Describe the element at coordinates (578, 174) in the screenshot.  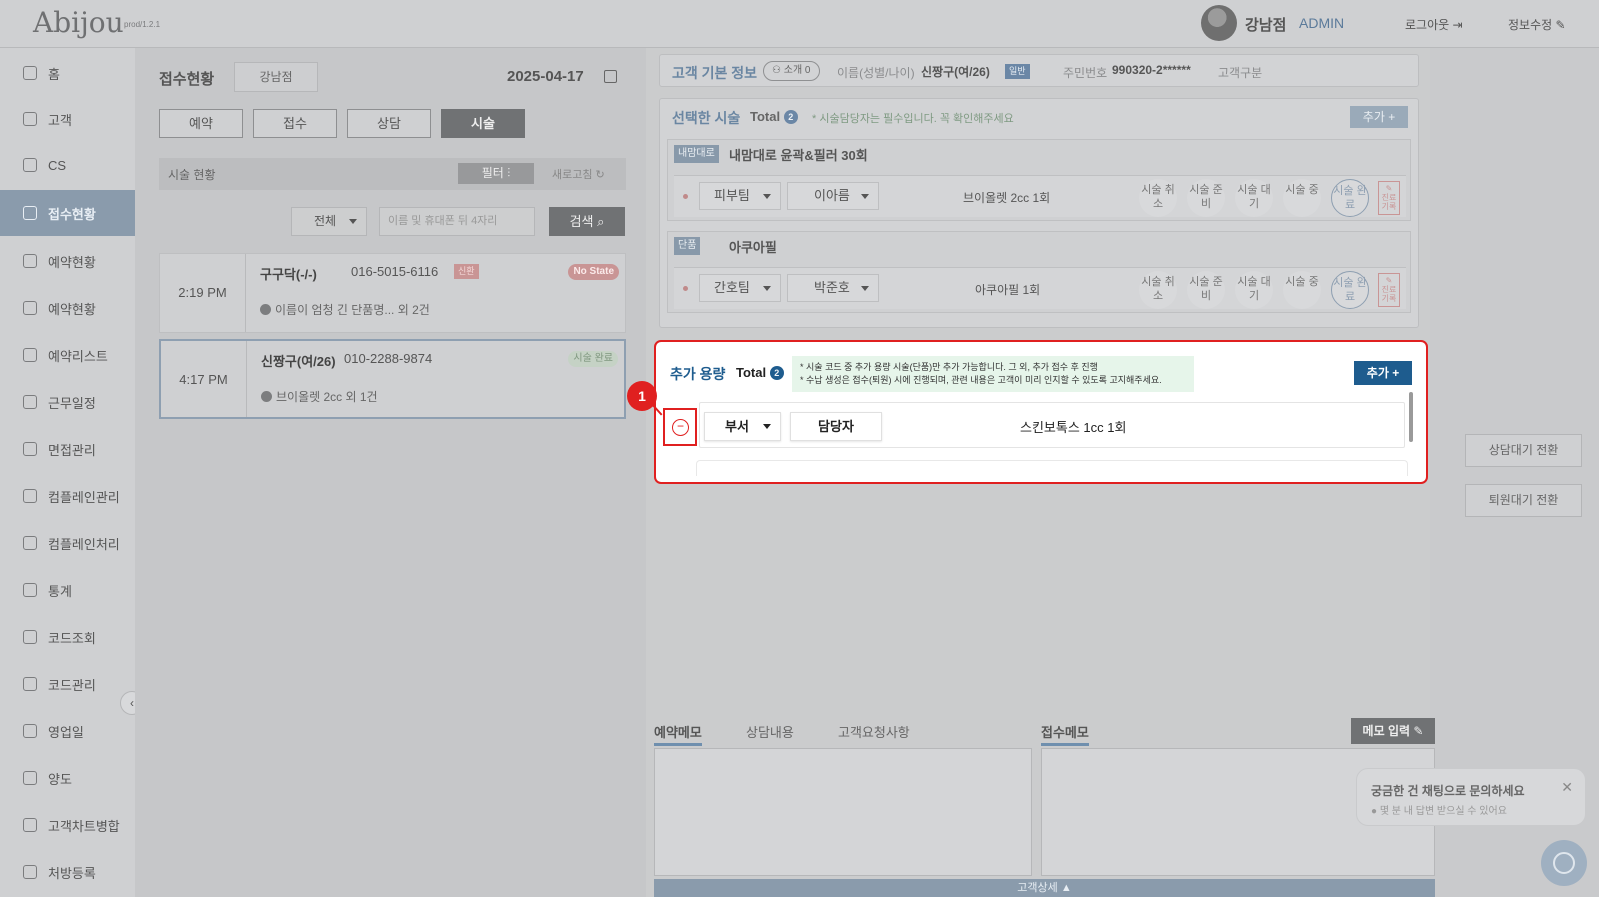
I see `refresh-button: 새로고침 ↻` at that location.